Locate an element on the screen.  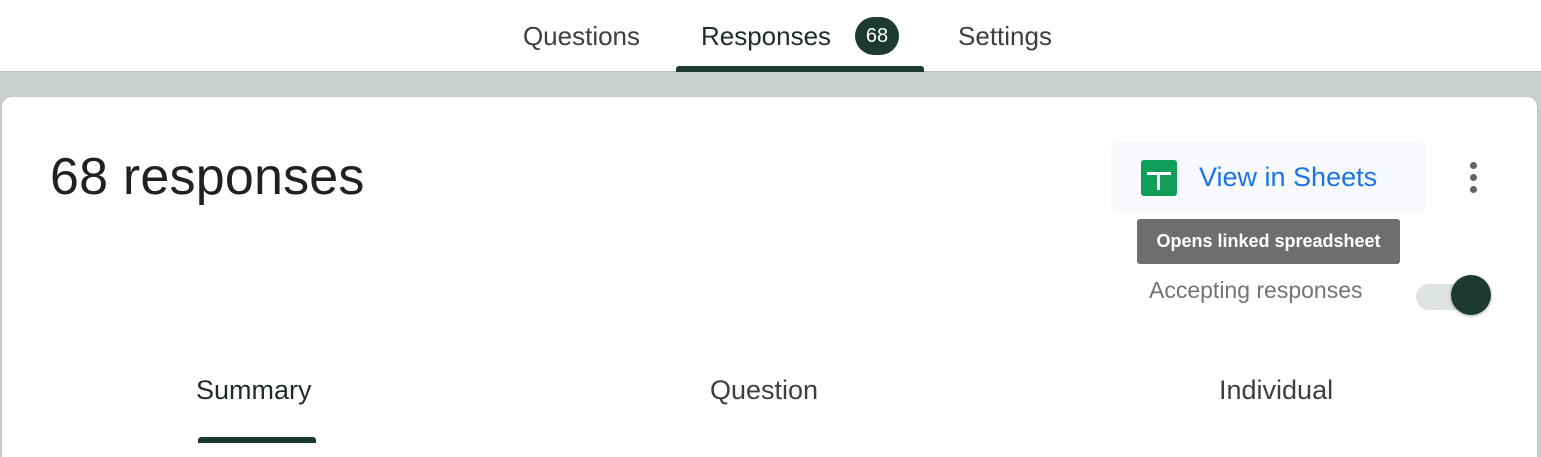
subtab-summary: Summary is located at coordinates (254, 390).